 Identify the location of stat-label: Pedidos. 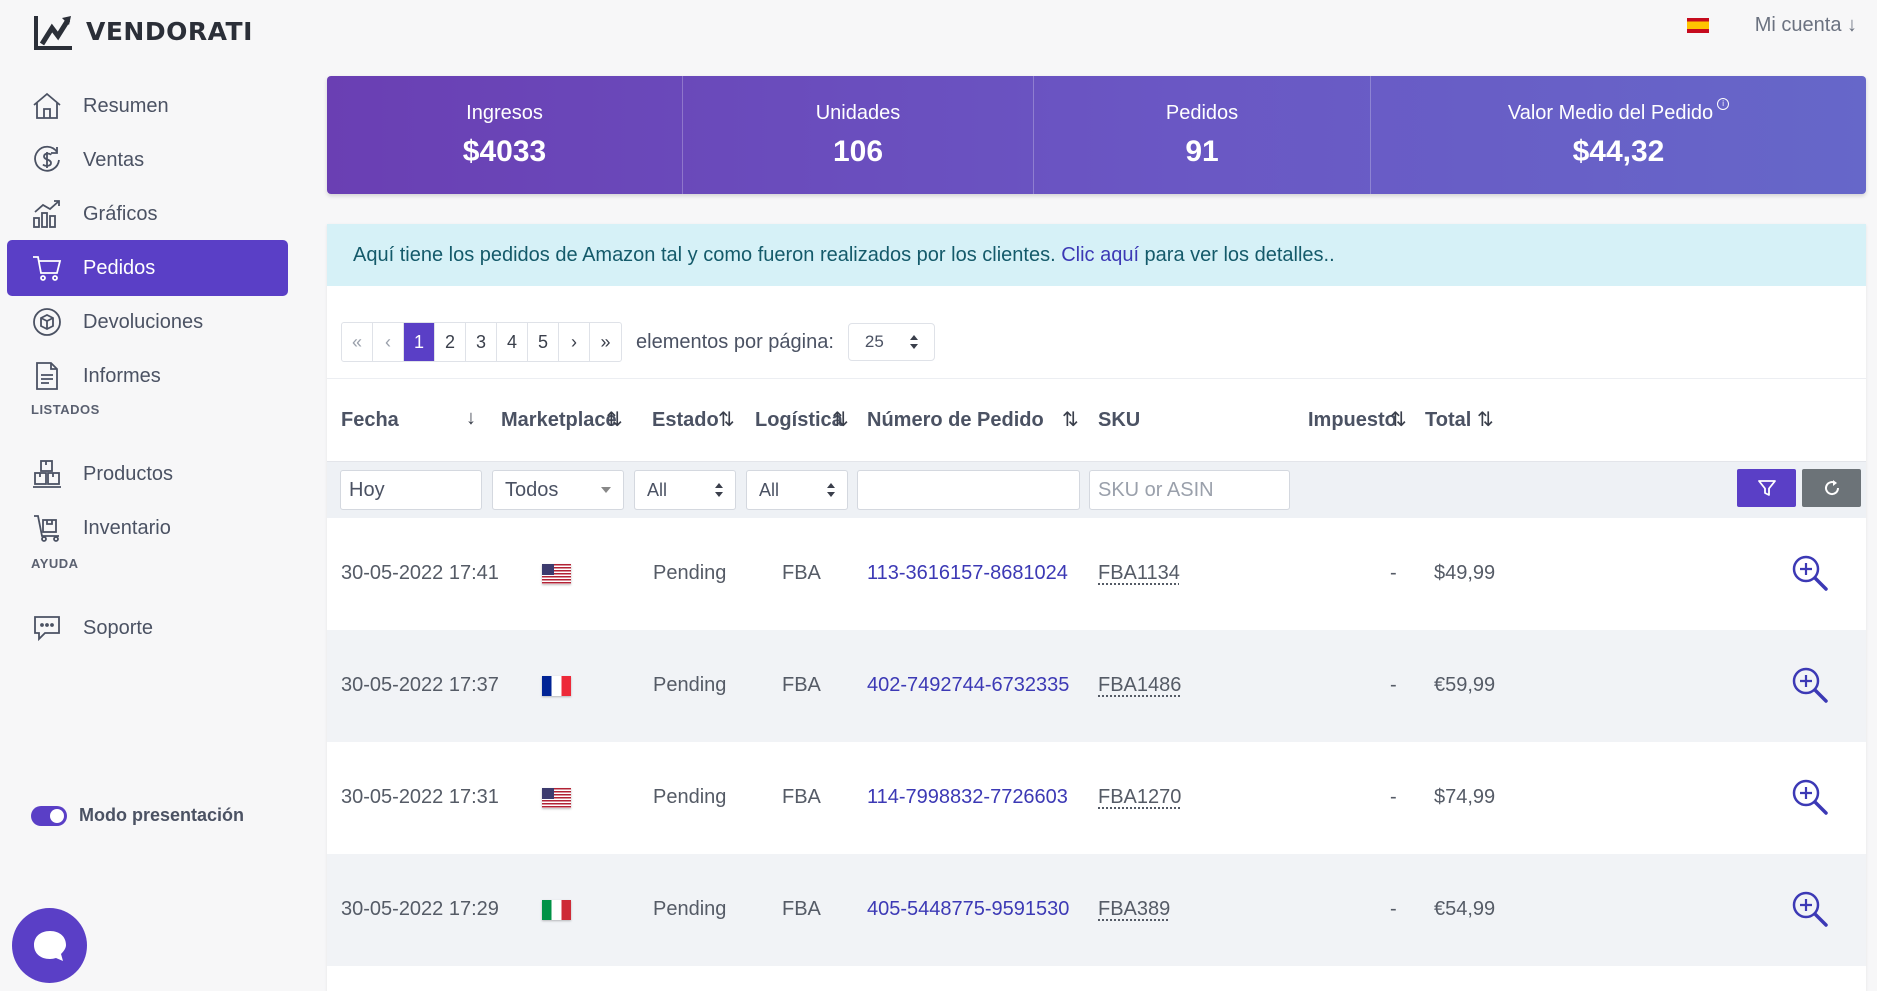
(1202, 112).